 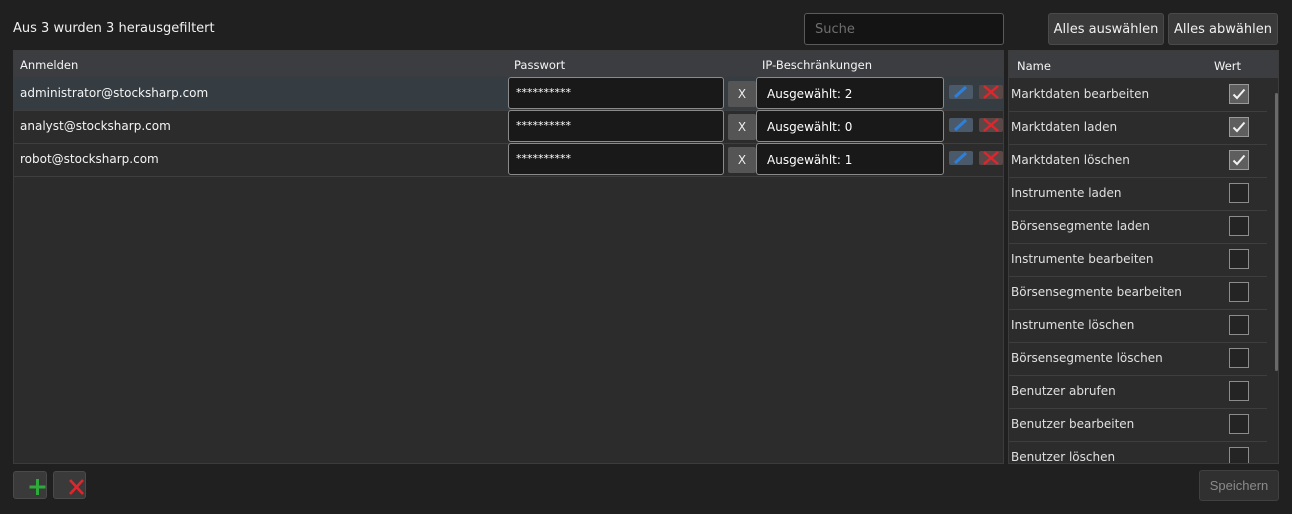 I want to click on add-user-button, so click(x=30, y=485).